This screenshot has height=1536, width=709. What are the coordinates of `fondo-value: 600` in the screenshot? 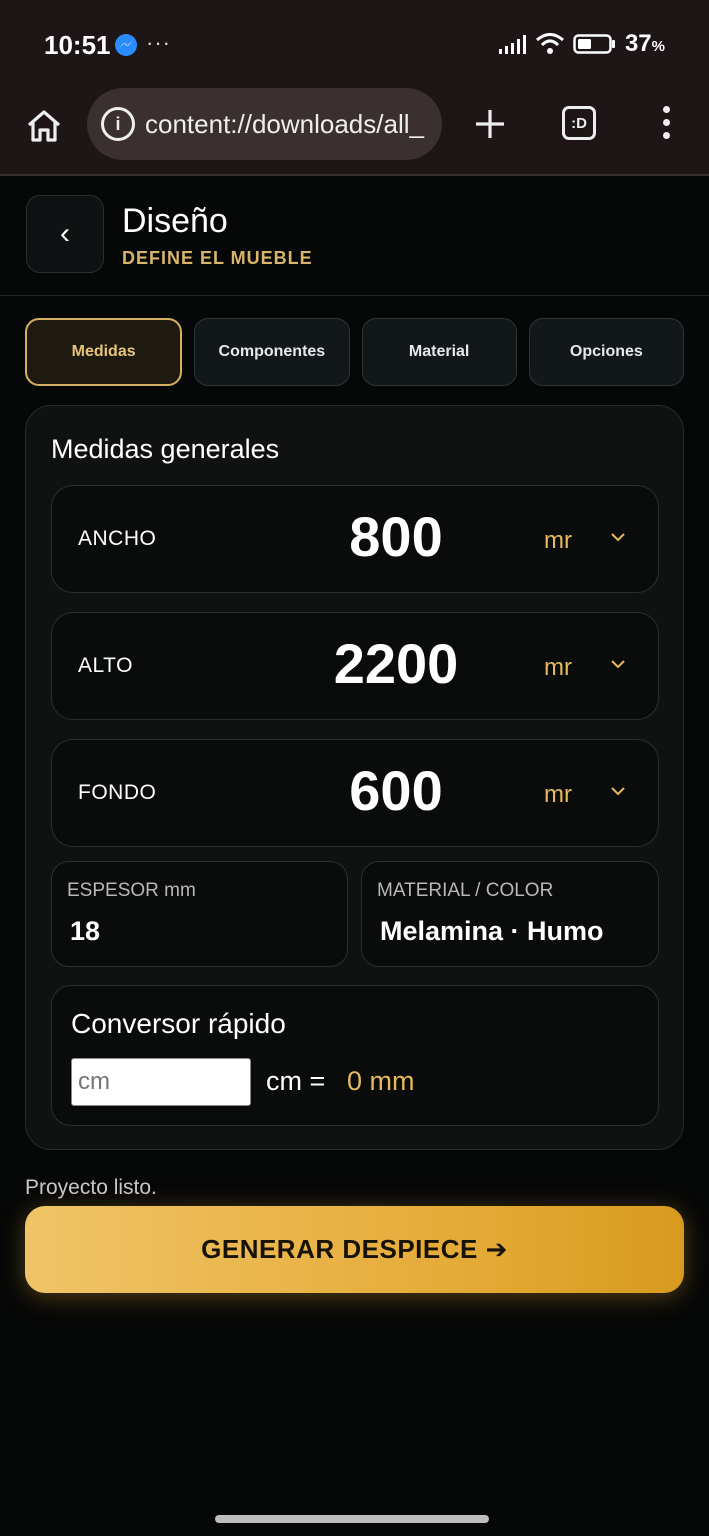 It's located at (396, 790).